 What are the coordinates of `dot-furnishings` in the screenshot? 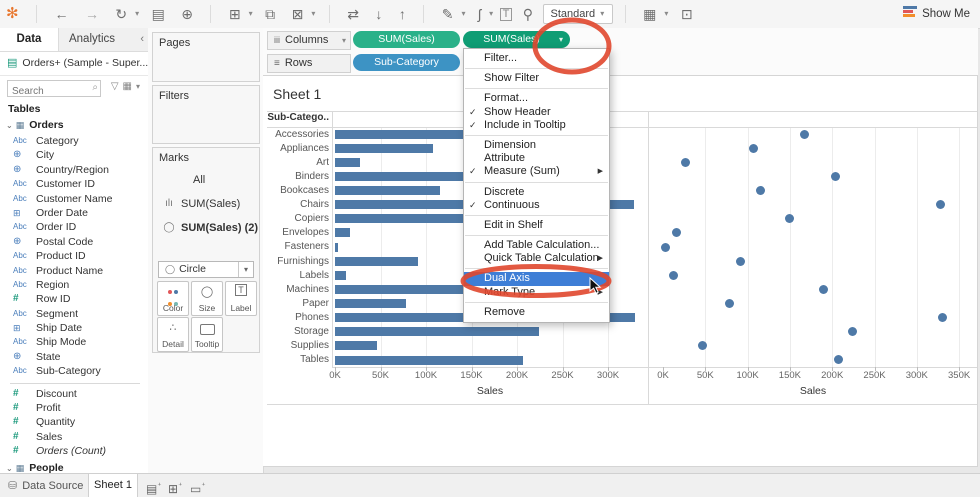 It's located at (741, 261).